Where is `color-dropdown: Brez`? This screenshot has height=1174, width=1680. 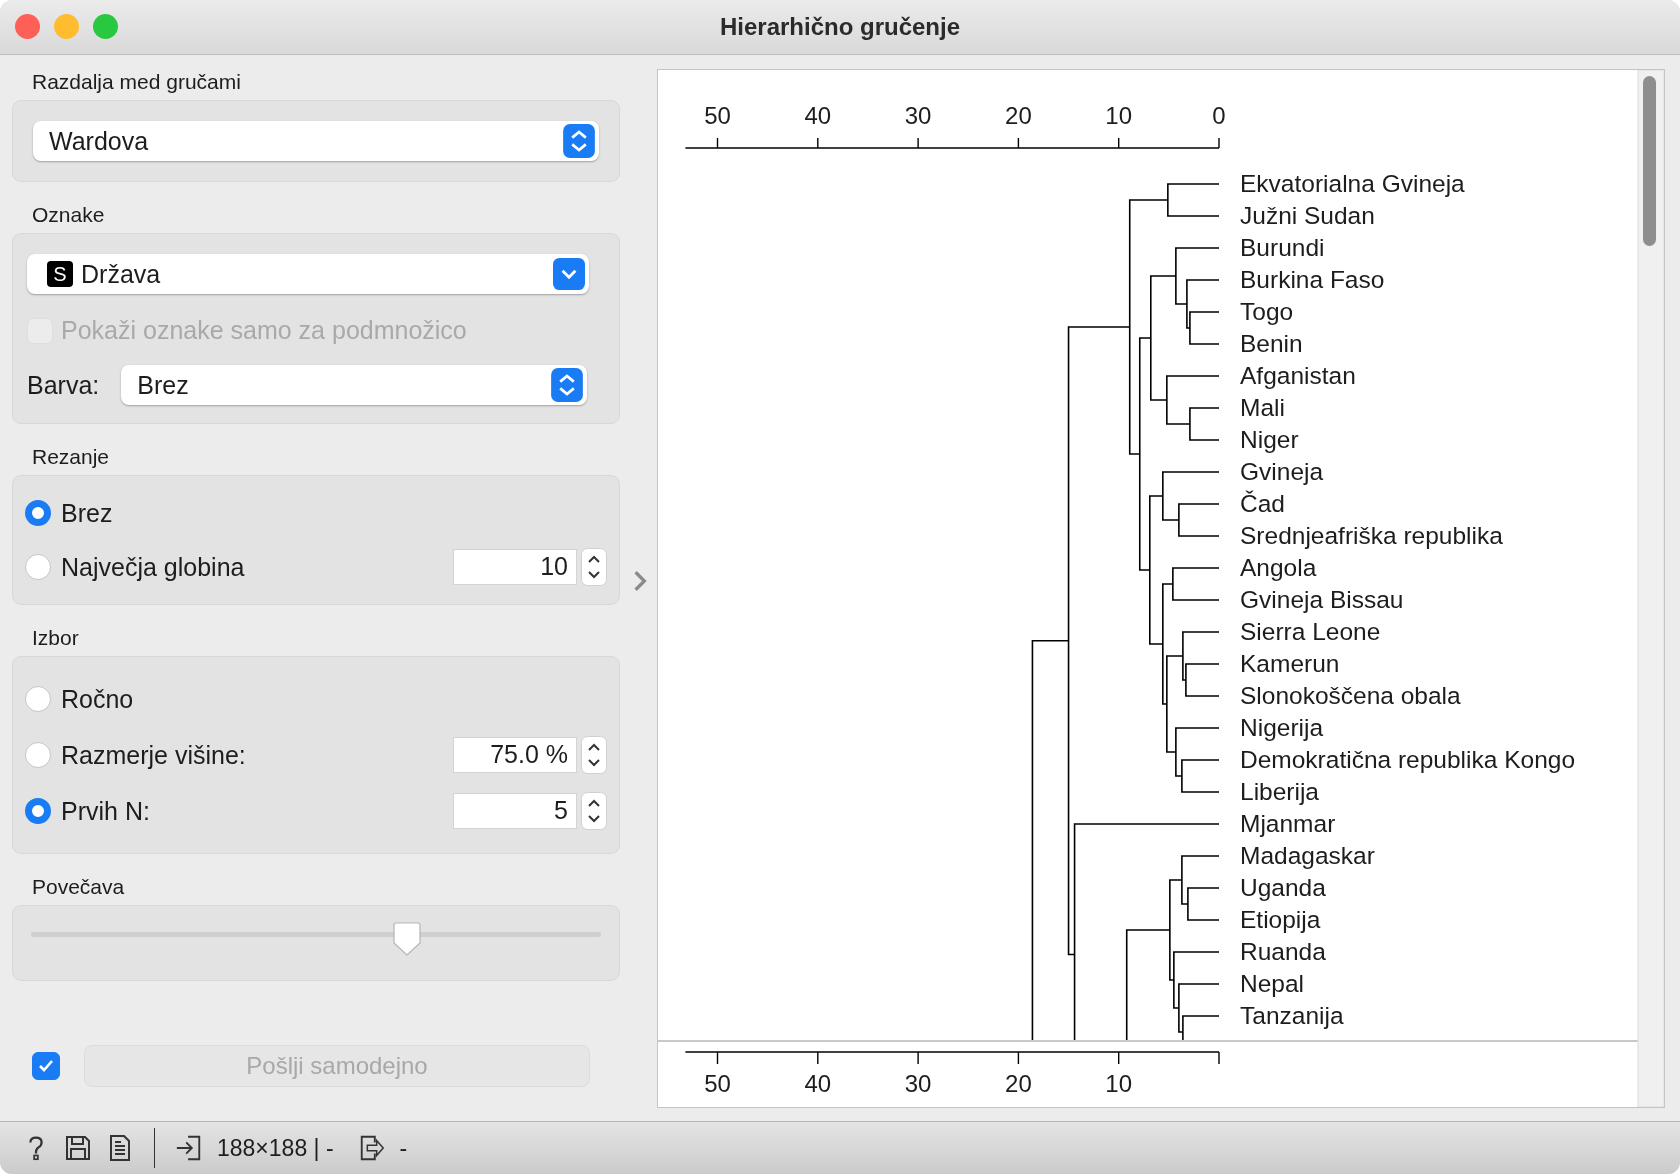
color-dropdown: Brez is located at coordinates (354, 385).